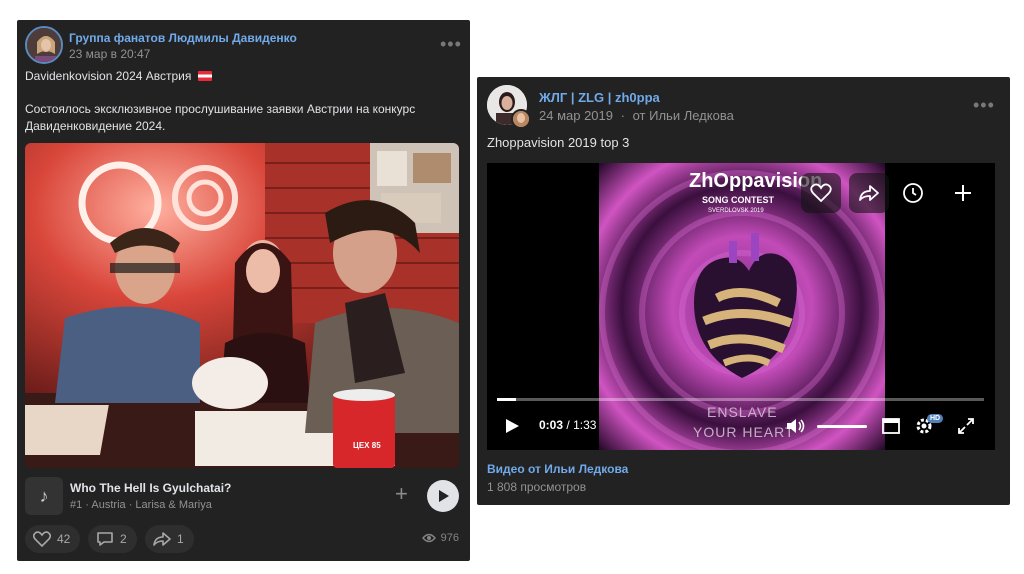  What do you see at coordinates (558, 142) in the screenshot?
I see `post-text: Zhoppavision 2019 top 3` at bounding box center [558, 142].